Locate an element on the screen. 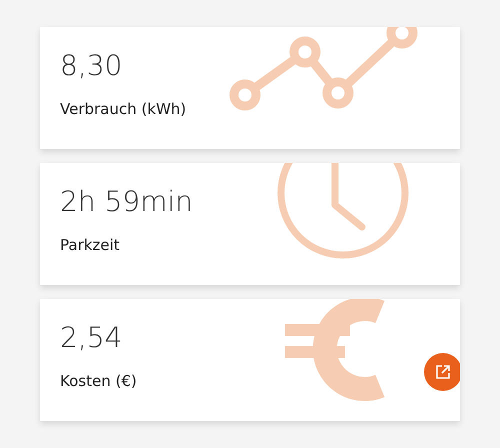 The width and height of the screenshot is (500, 448). stat-value: 8,30 is located at coordinates (91, 65).